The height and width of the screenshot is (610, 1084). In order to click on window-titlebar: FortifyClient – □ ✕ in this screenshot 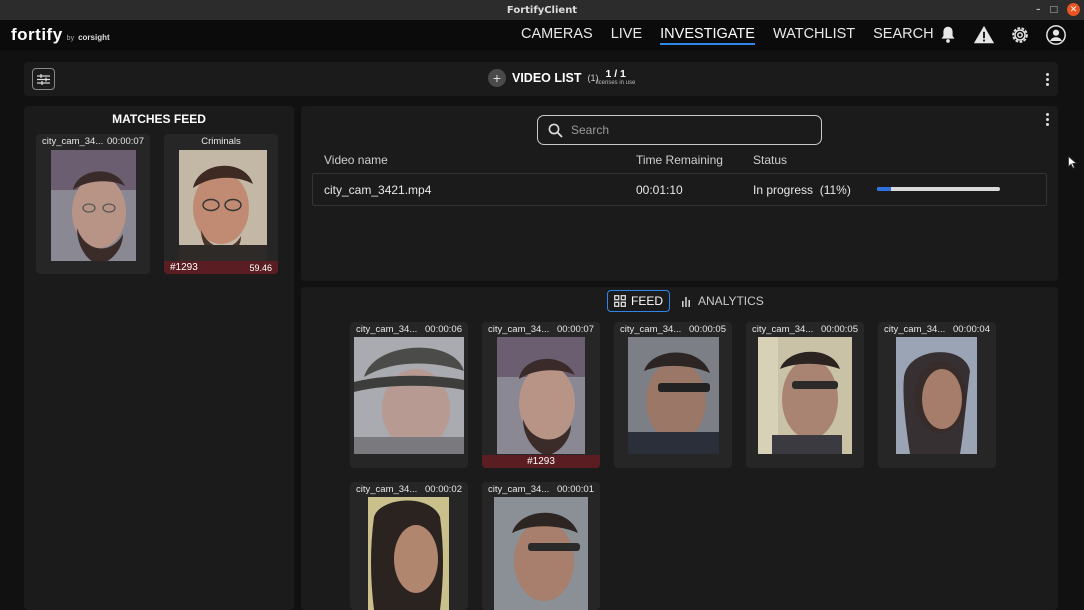, I will do `click(542, 10)`.